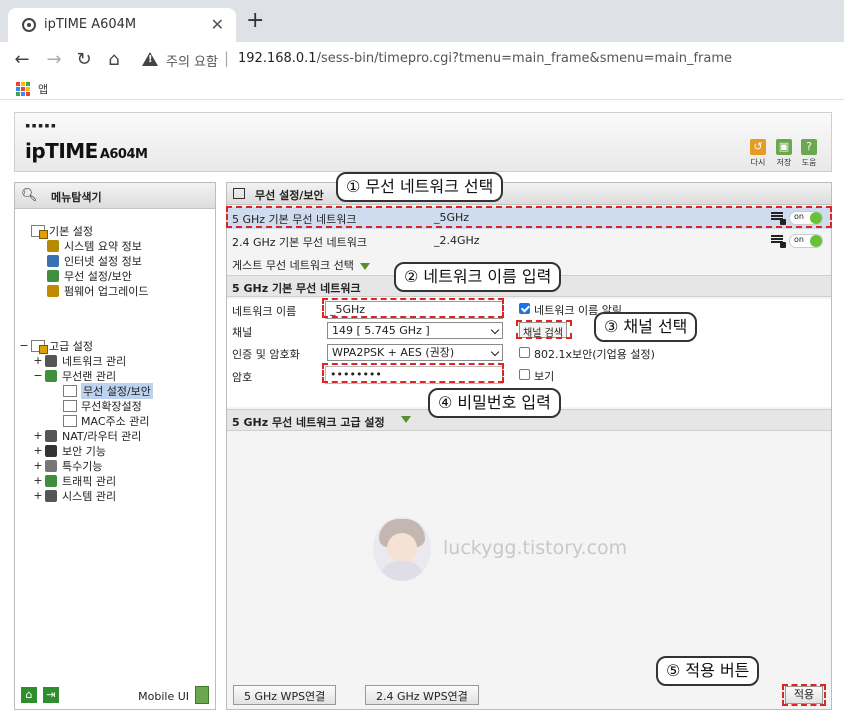  Describe the element at coordinates (423, 142) in the screenshot. I see `router-header: ▪▪▪▪▪ ipTIME A604M ↺ 다시 ▣ 저장 ? 도움` at that location.